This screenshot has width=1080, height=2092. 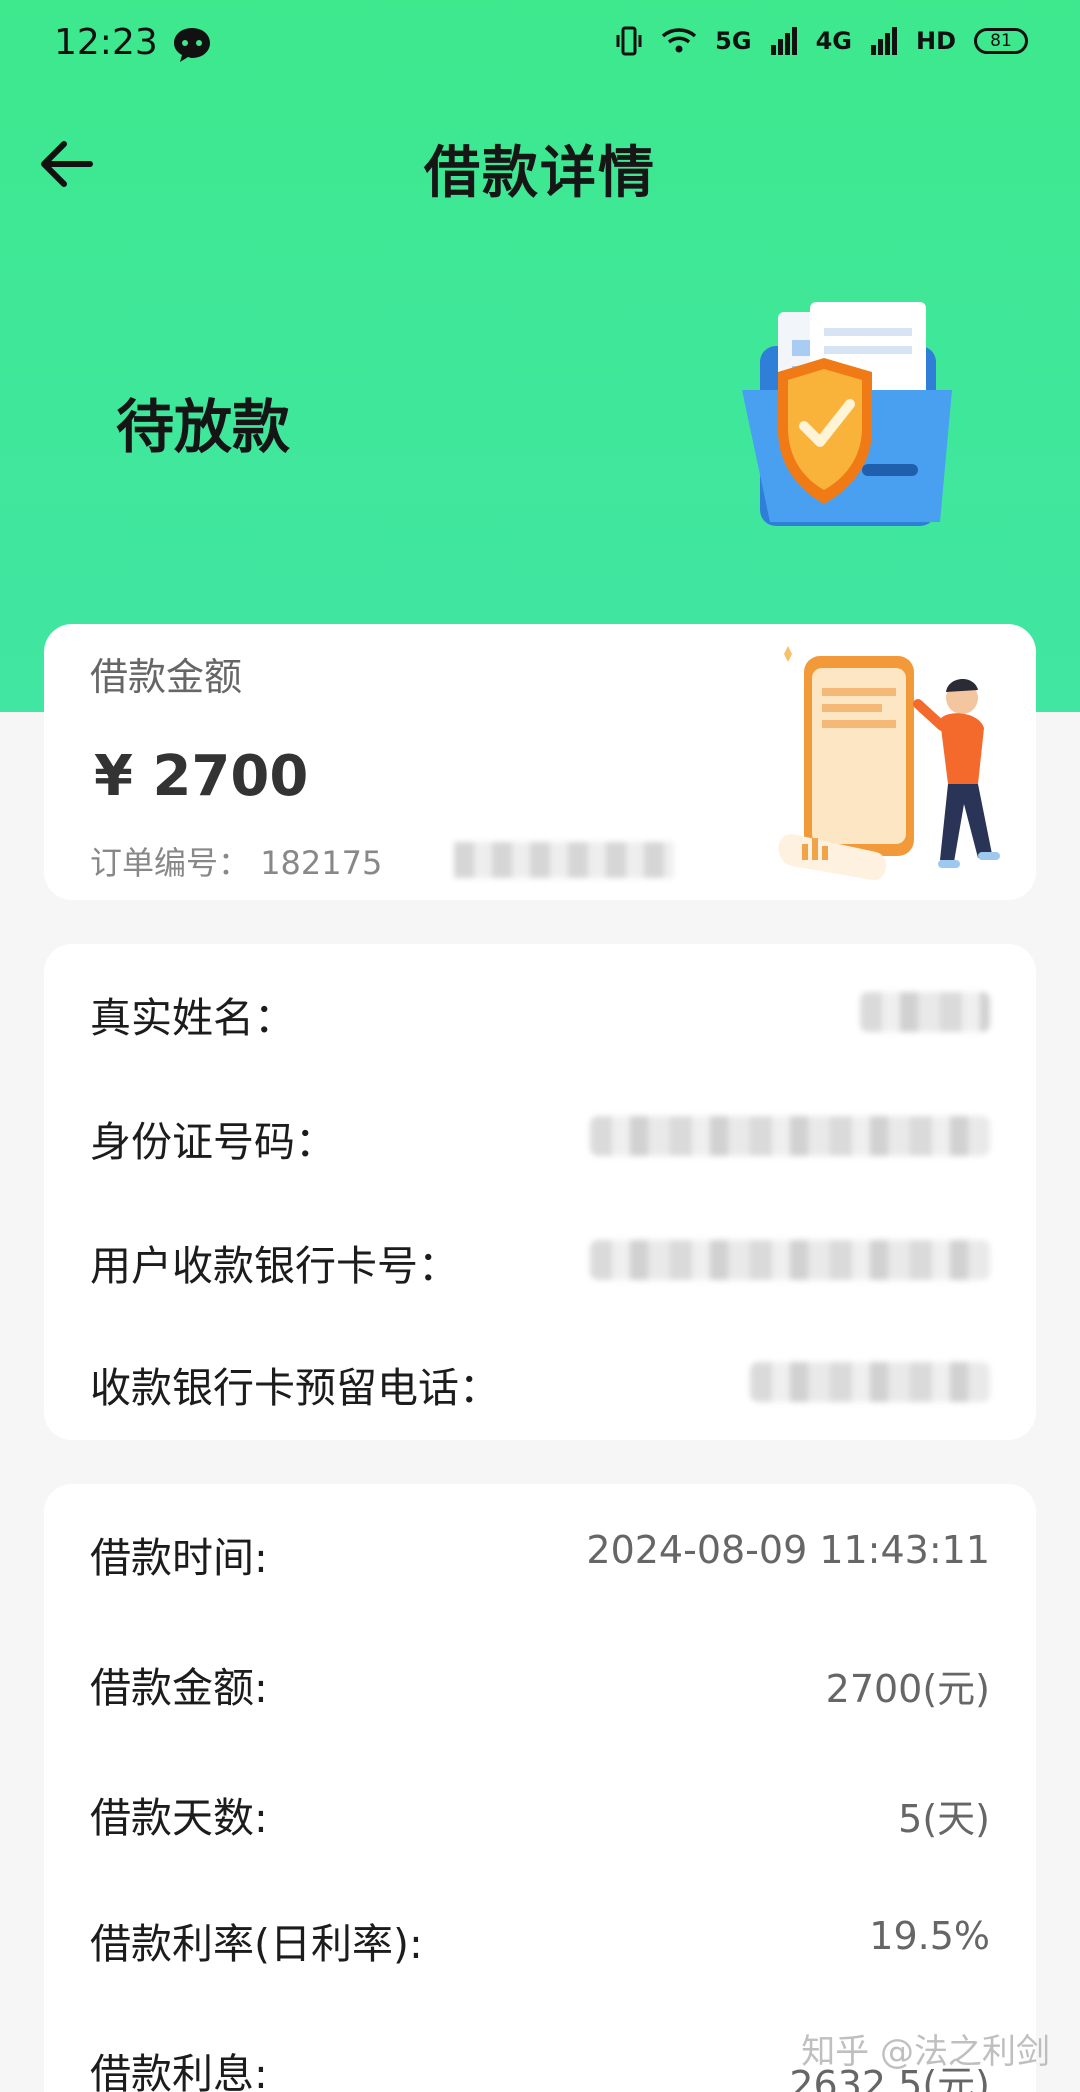 I want to click on order-number-line: 订单编号： 182175, so click(x=236, y=861).